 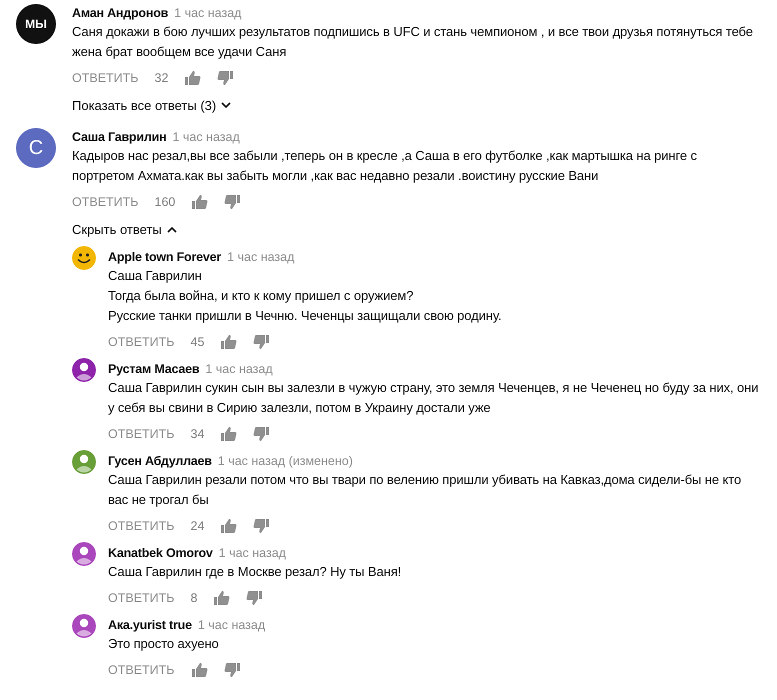 What do you see at coordinates (305, 316) in the screenshot?
I see `comment-text: Русские танки пришли в Чечню. Чеченцы защищали свою родину.` at bounding box center [305, 316].